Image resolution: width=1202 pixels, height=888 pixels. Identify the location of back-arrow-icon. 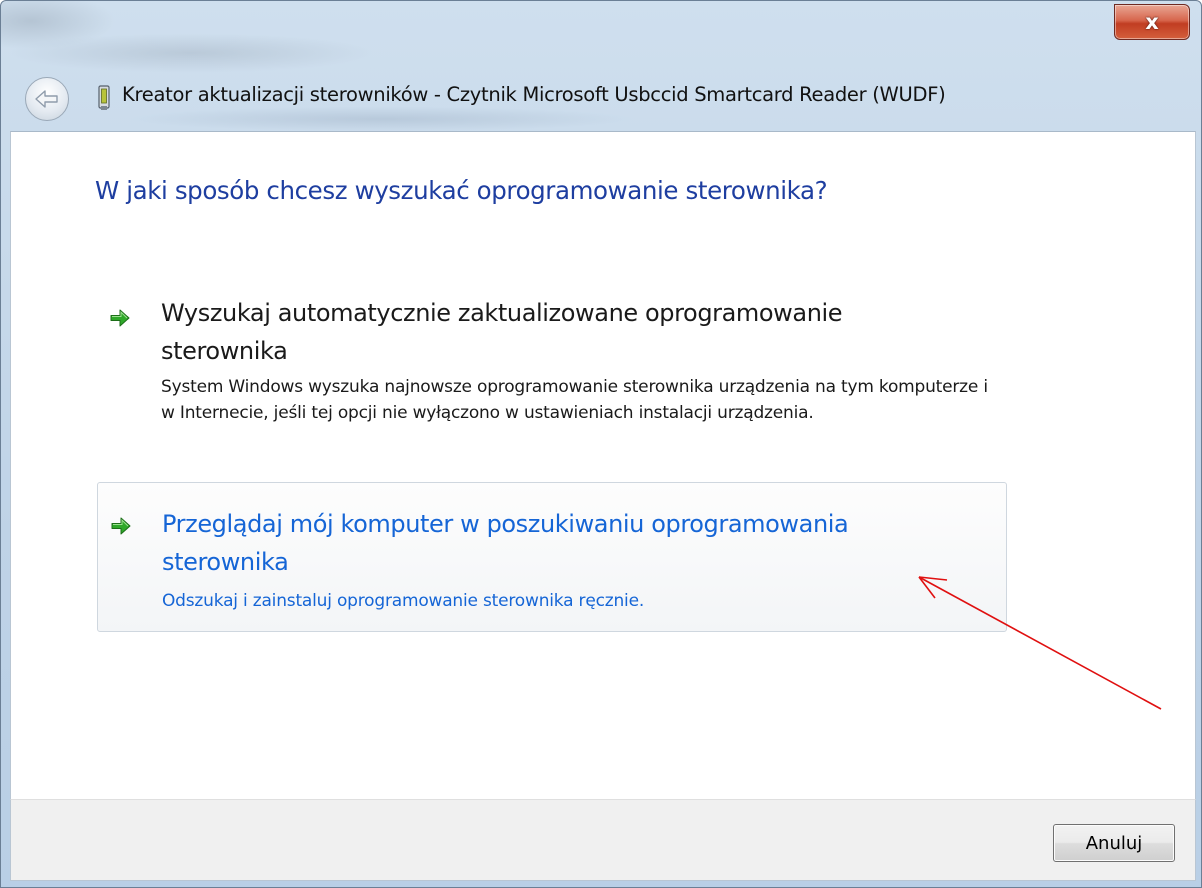
(46, 99).